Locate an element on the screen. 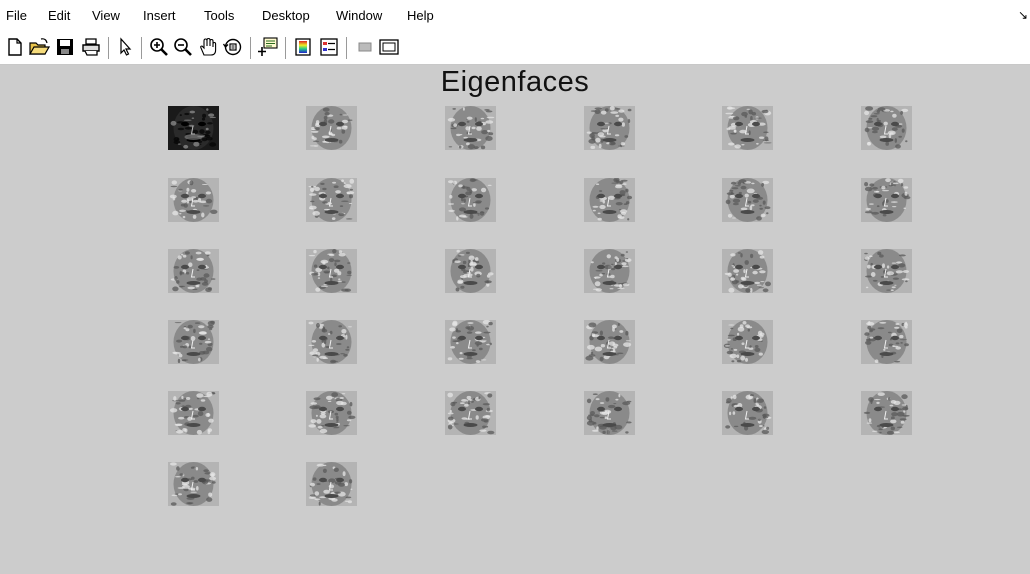 This screenshot has width=1030, height=574. zoom-in-icon is located at coordinates (159, 47).